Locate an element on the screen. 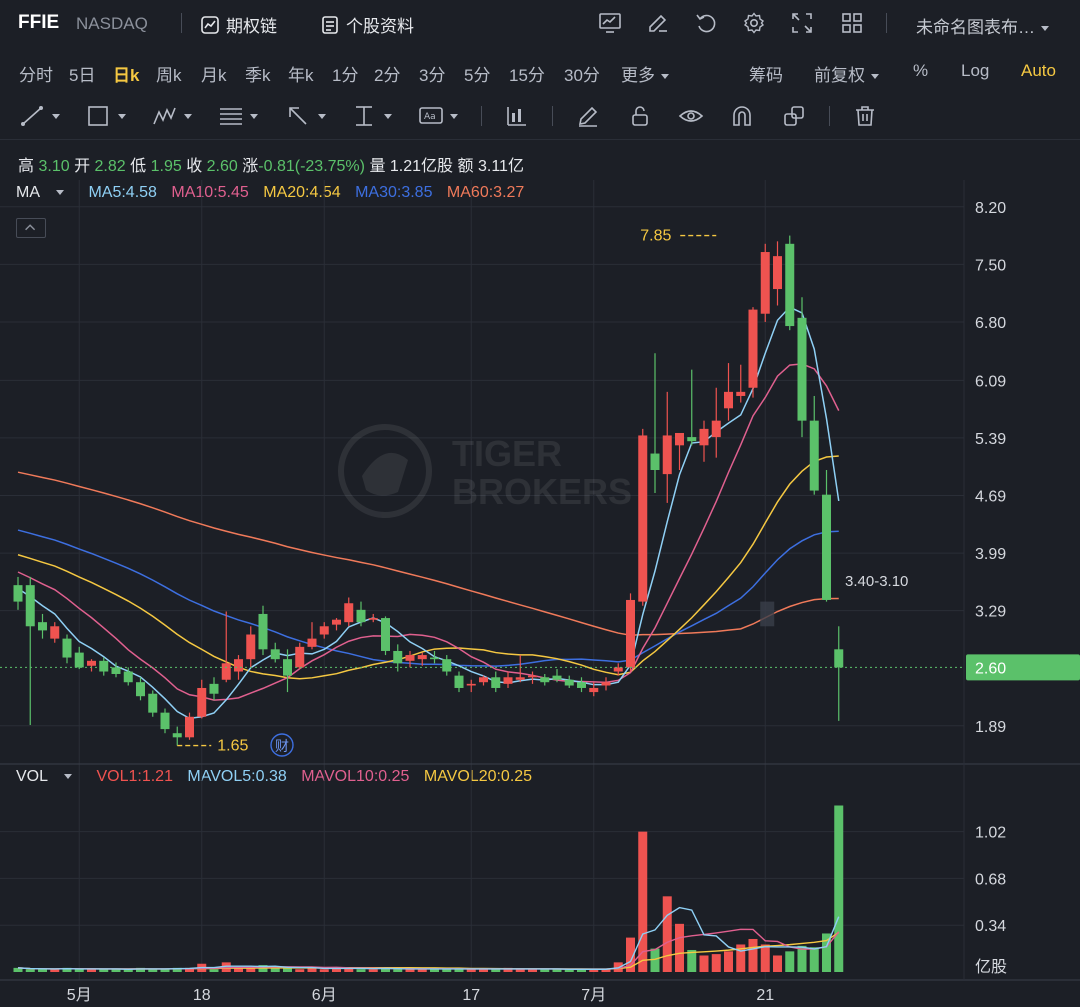  period-5day: 5日 is located at coordinates (82, 73).